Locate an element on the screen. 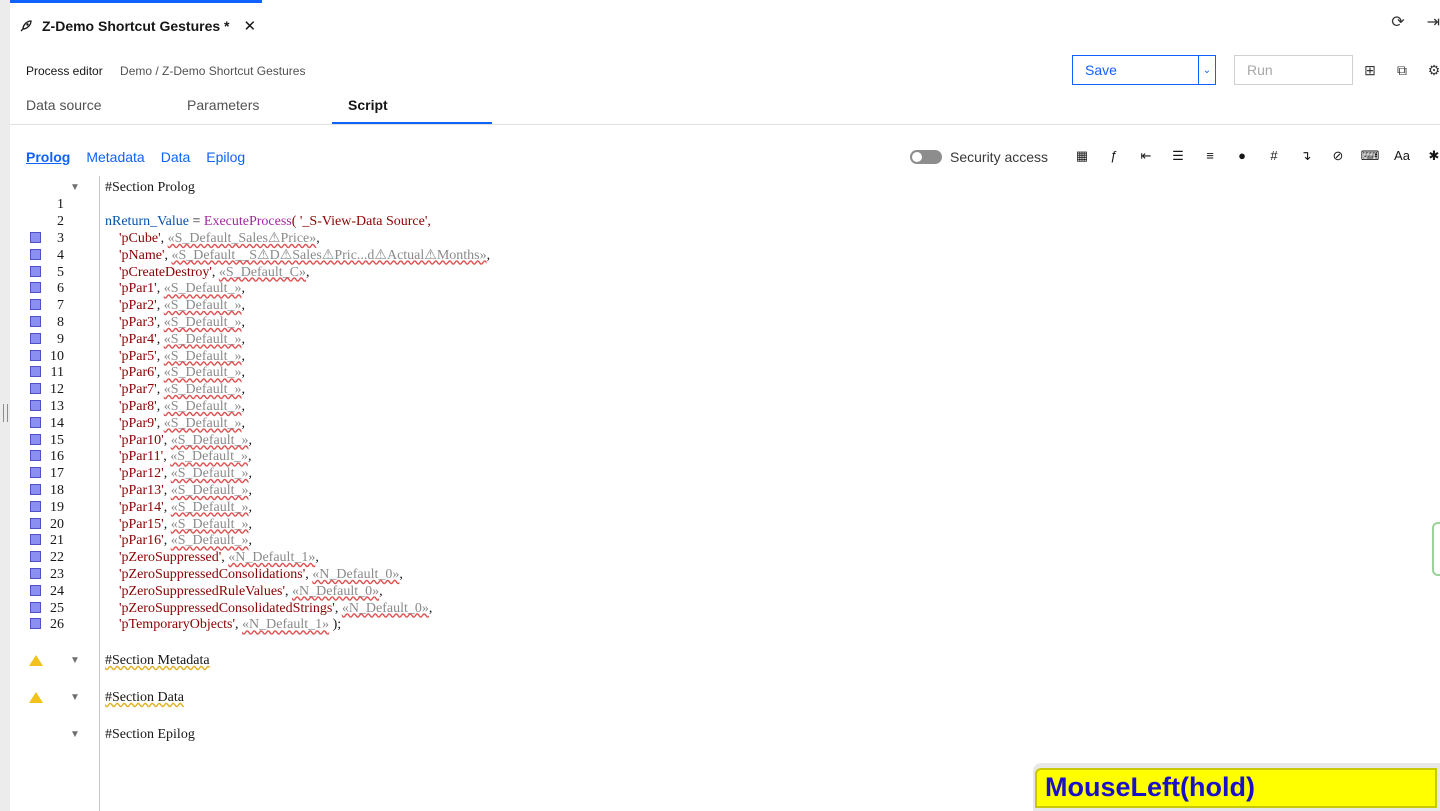  editor-toolbar: ▦ ƒ ⇤ ☰ ≡ ● # ↴ ⊘ ⌨ Aa ✱ is located at coordinates (1253, 156).